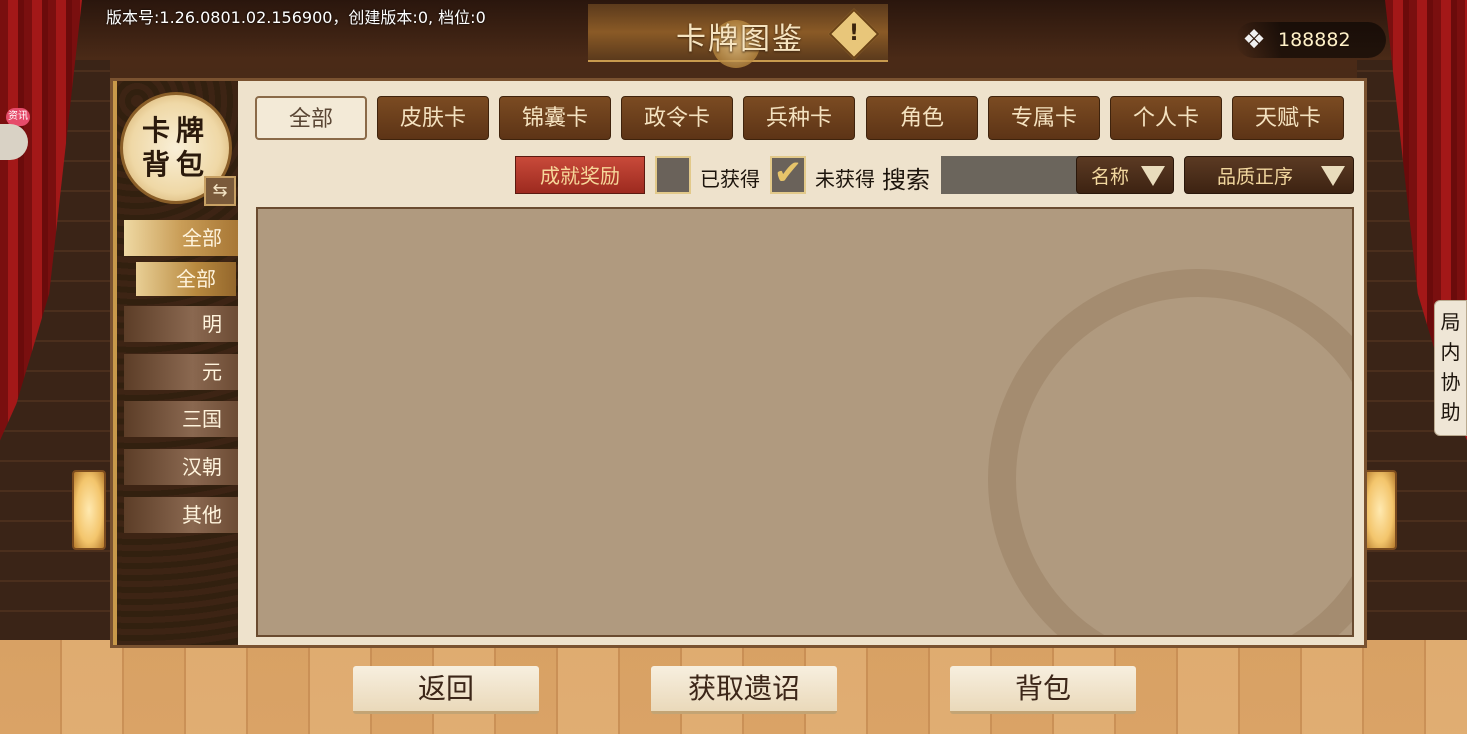 The height and width of the screenshot is (734, 1467). Describe the element at coordinates (220, 191) in the screenshot. I see `swap-icon: ⇆` at that location.